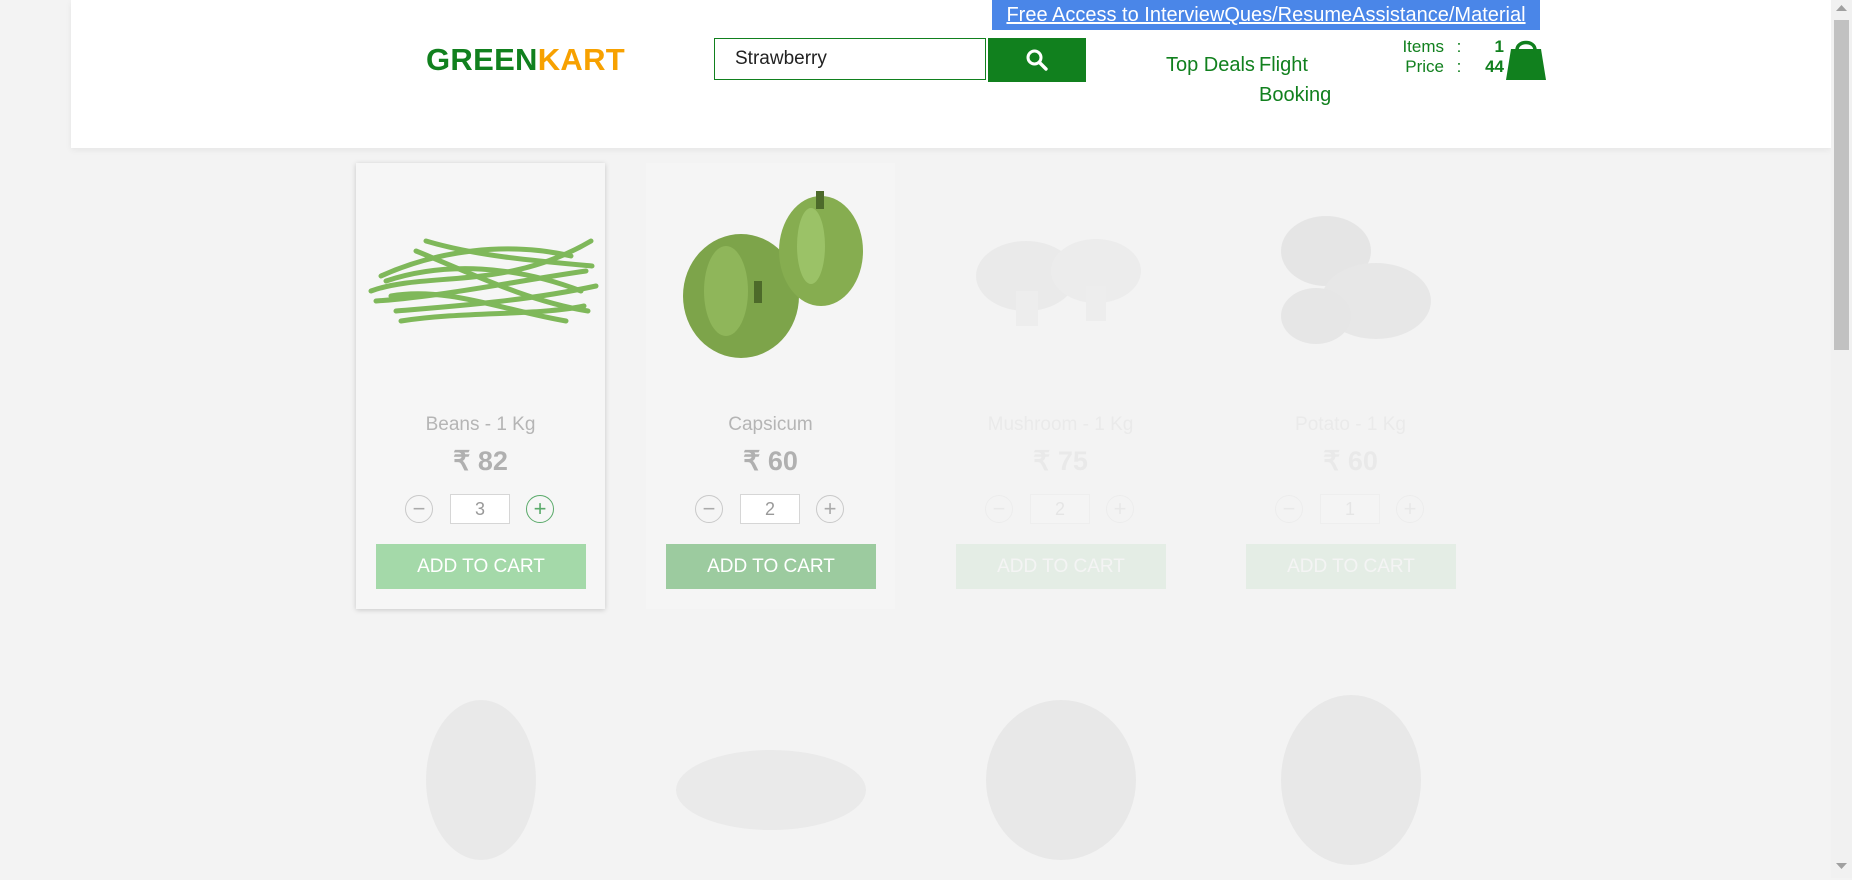 This screenshot has width=1852, height=880. What do you see at coordinates (770, 386) in the screenshot?
I see `product-card: Capsicum ₹ 60 − + ADD TO CART` at bounding box center [770, 386].